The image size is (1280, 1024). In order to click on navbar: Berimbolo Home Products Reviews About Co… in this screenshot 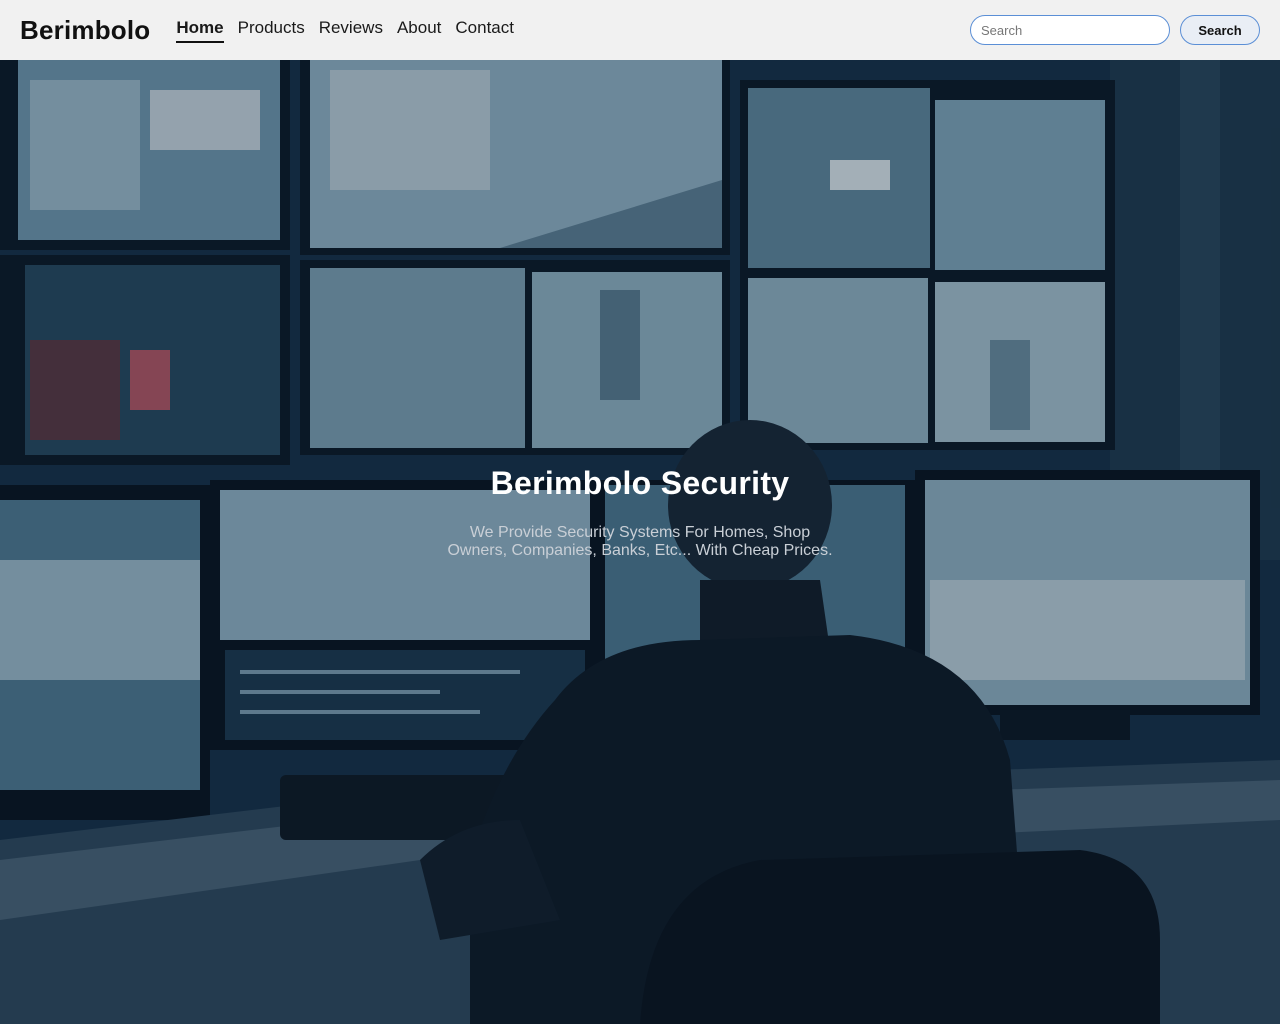, I will do `click(640, 30)`.